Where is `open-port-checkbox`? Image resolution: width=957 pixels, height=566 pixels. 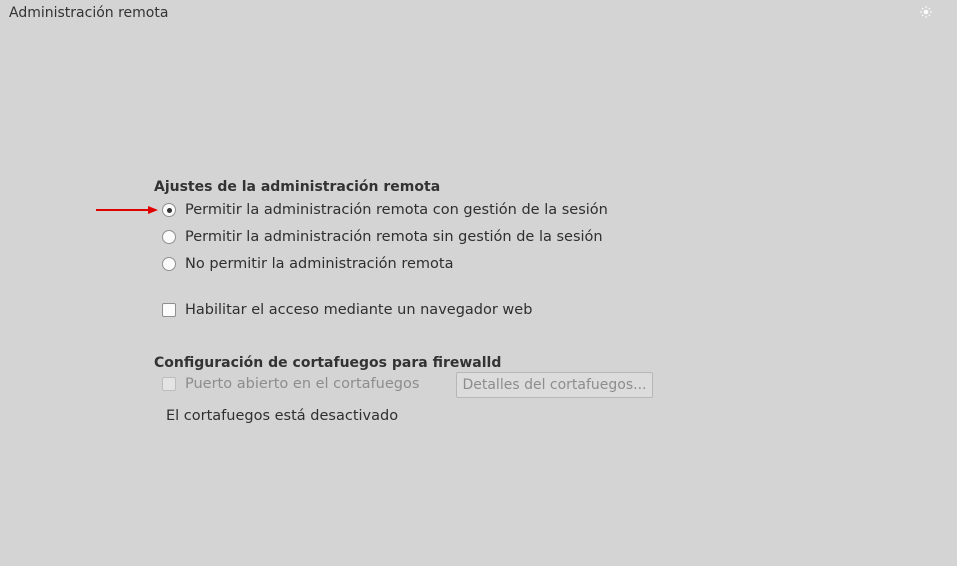 open-port-checkbox is located at coordinates (169, 384).